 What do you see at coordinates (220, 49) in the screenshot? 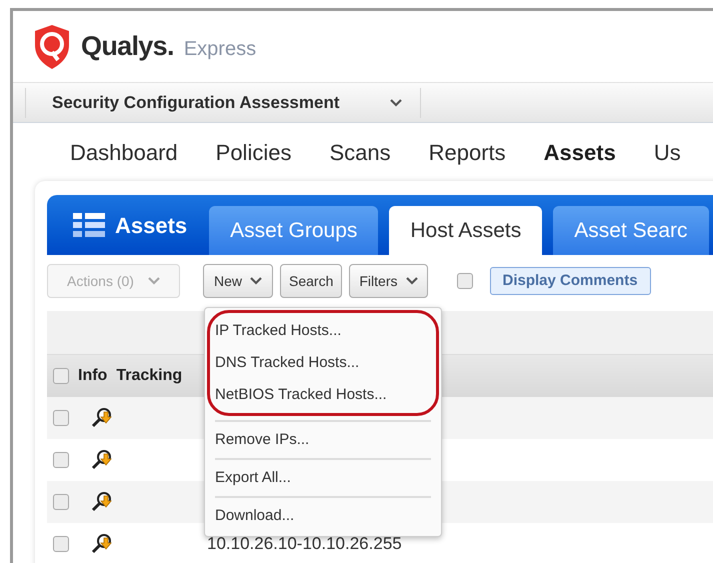
I see `product-name: Express` at bounding box center [220, 49].